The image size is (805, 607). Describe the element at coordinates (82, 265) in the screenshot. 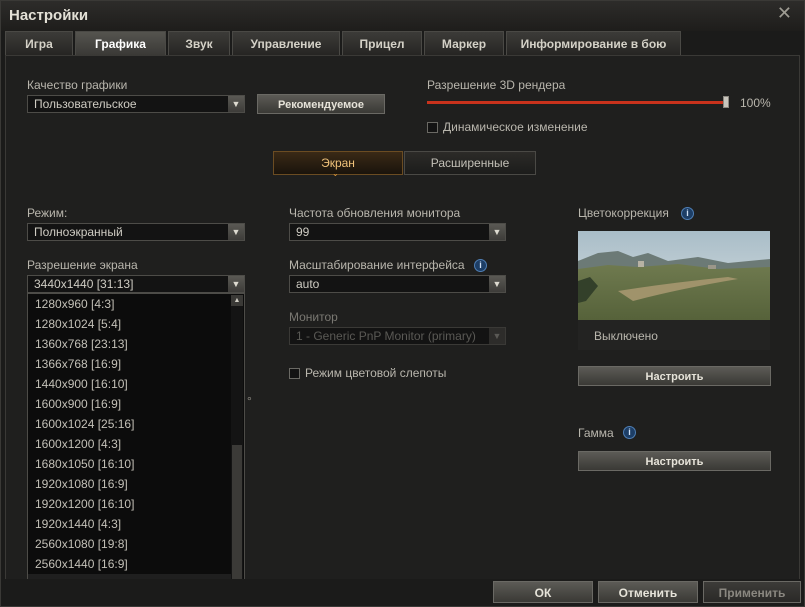

I see `resolution-label: Разрешение экрана` at that location.